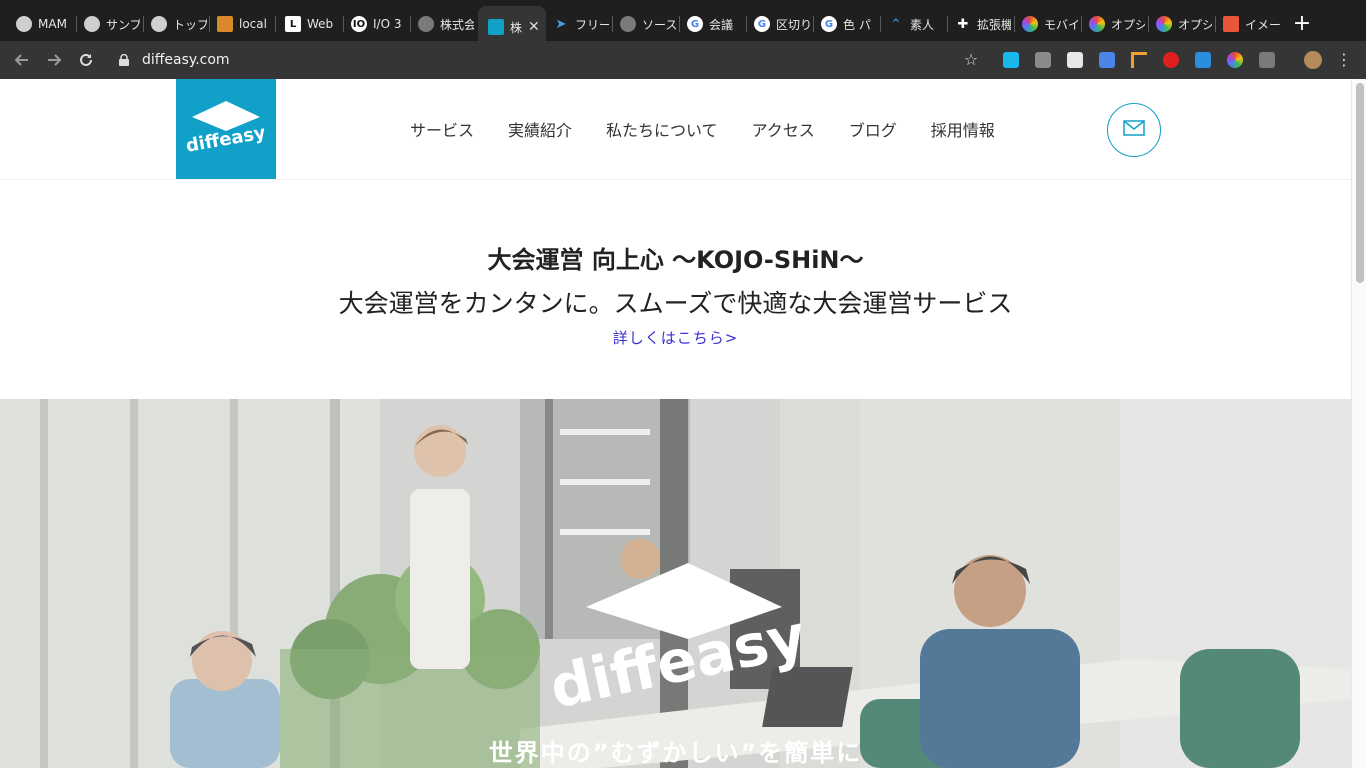 The height and width of the screenshot is (768, 1366). I want to click on browser-tab: G 会議, so click(710, 24).